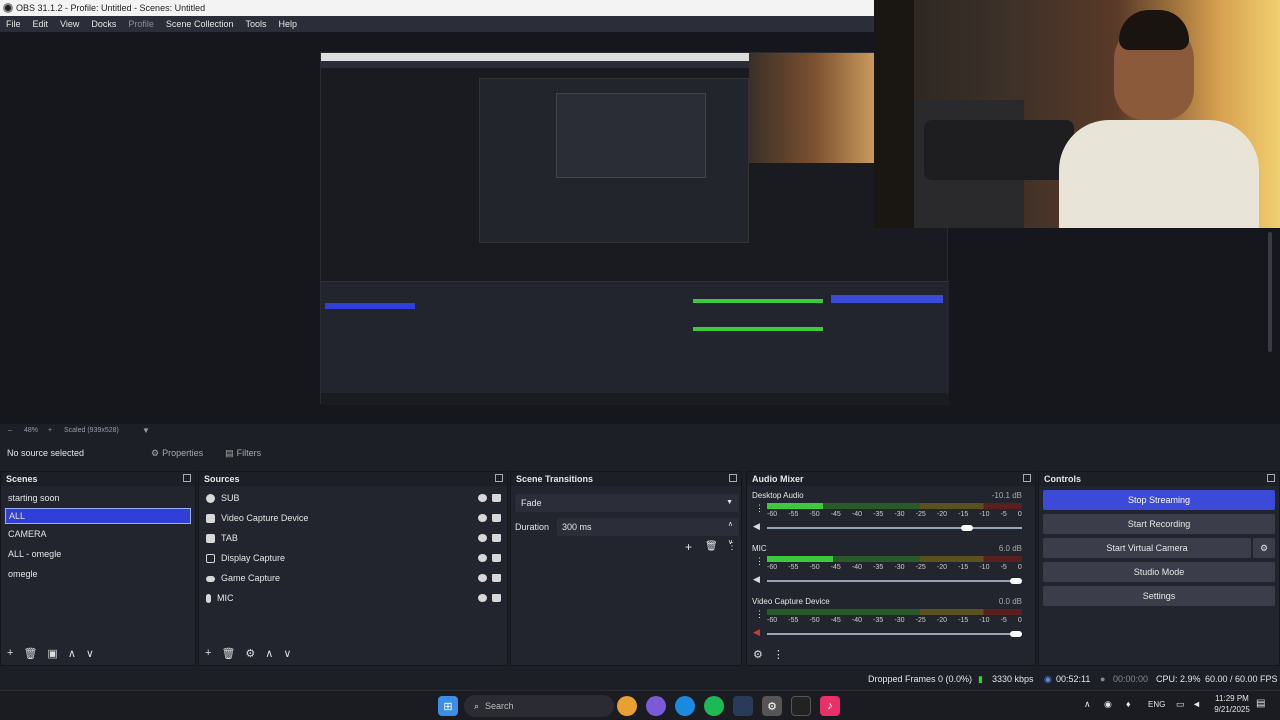 The image size is (1280, 720). I want to click on windows-start-icon: ⊞, so click(448, 706).